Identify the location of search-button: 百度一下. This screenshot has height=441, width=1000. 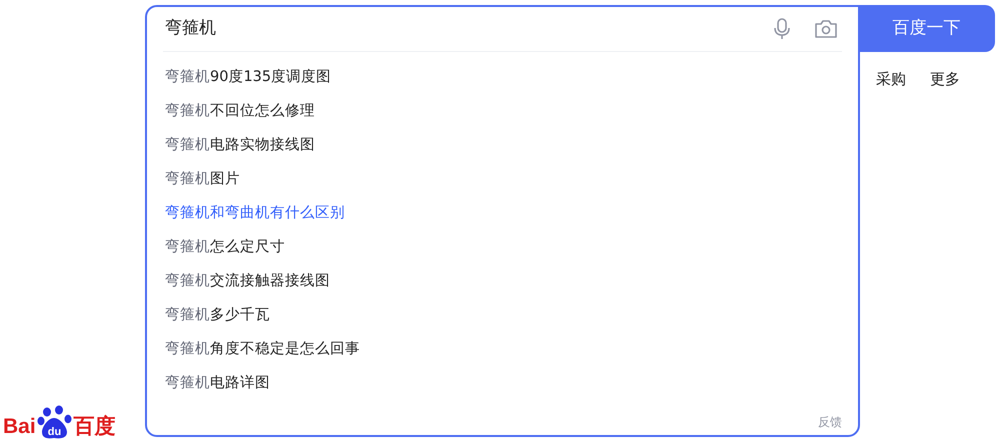
(926, 28).